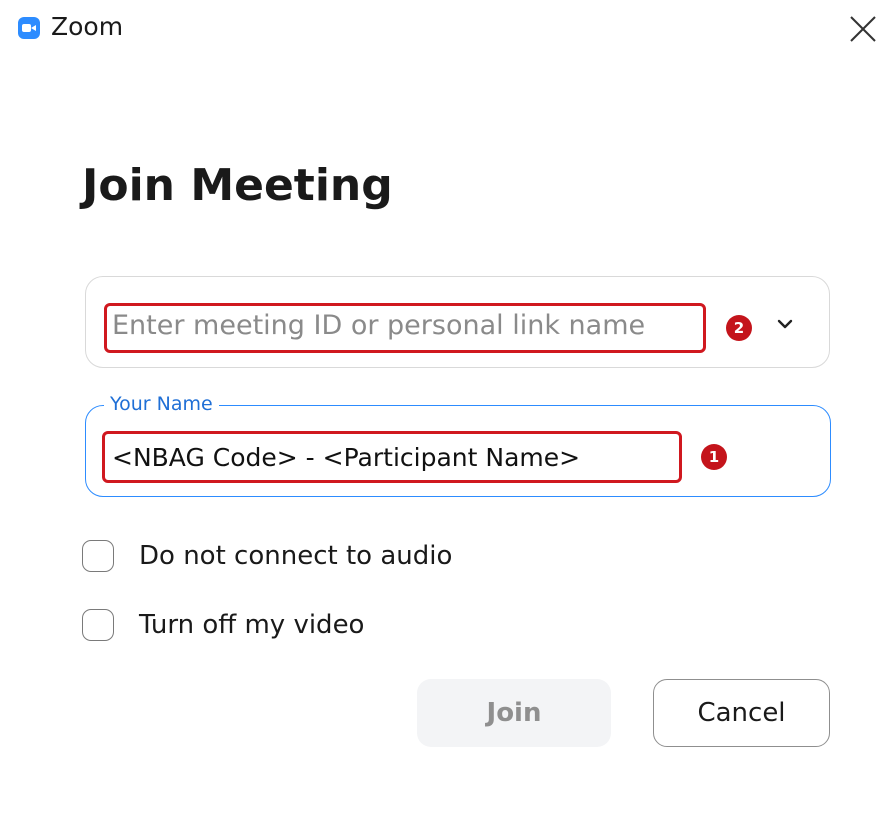  Describe the element at coordinates (296, 556) in the screenshot. I see `no-audio-label: Do not connect to audio` at that location.